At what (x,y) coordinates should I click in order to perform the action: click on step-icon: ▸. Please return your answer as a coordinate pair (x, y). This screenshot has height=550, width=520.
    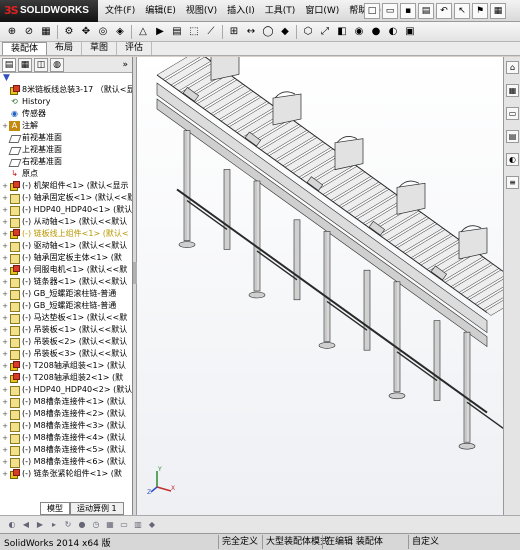
    Looking at the image, I should click on (54, 525).